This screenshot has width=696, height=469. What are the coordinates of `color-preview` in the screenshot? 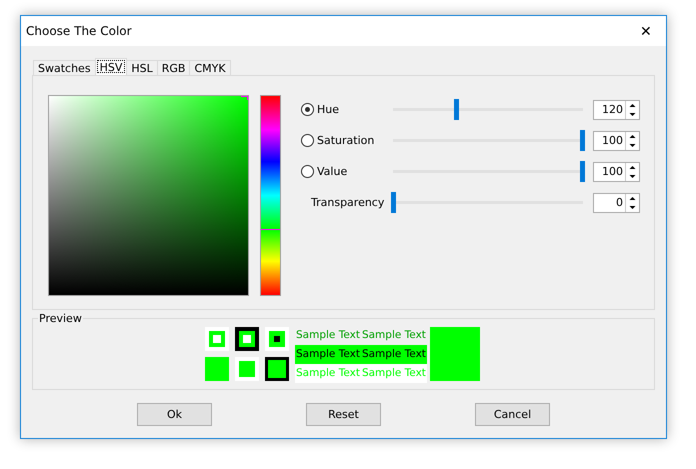 It's located at (455, 354).